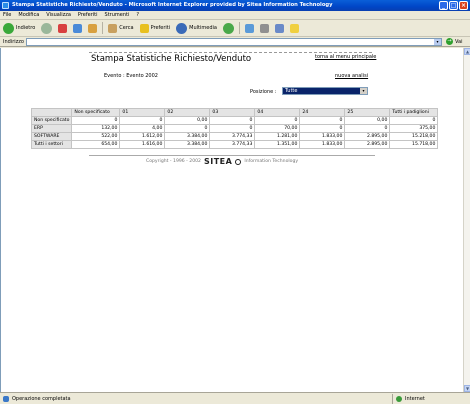 The width and height of the screenshot is (470, 404). I want to click on messenger-icon, so click(294, 28).